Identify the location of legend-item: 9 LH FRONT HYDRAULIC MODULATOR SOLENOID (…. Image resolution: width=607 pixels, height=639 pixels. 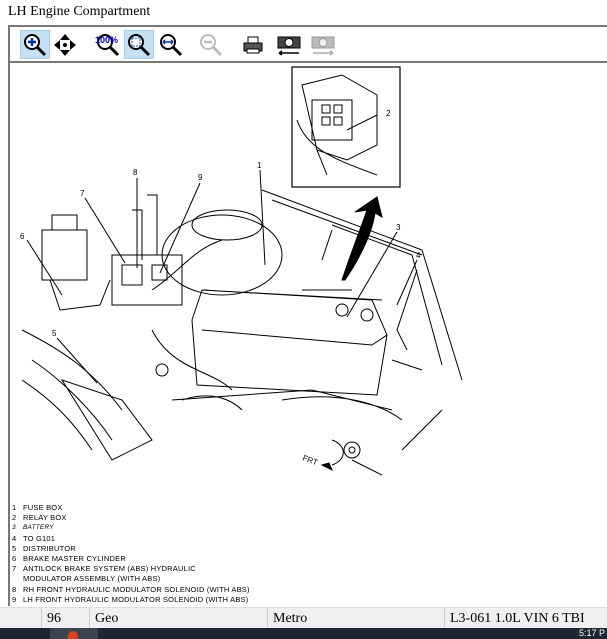
(131, 600).